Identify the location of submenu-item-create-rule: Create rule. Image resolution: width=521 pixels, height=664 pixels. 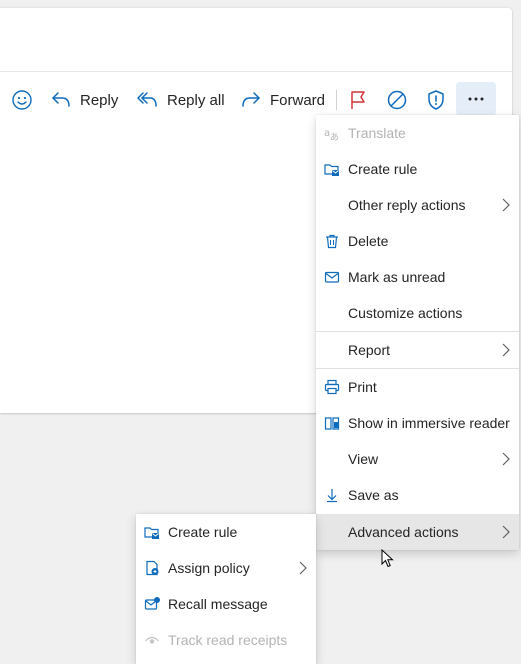
(226, 532).